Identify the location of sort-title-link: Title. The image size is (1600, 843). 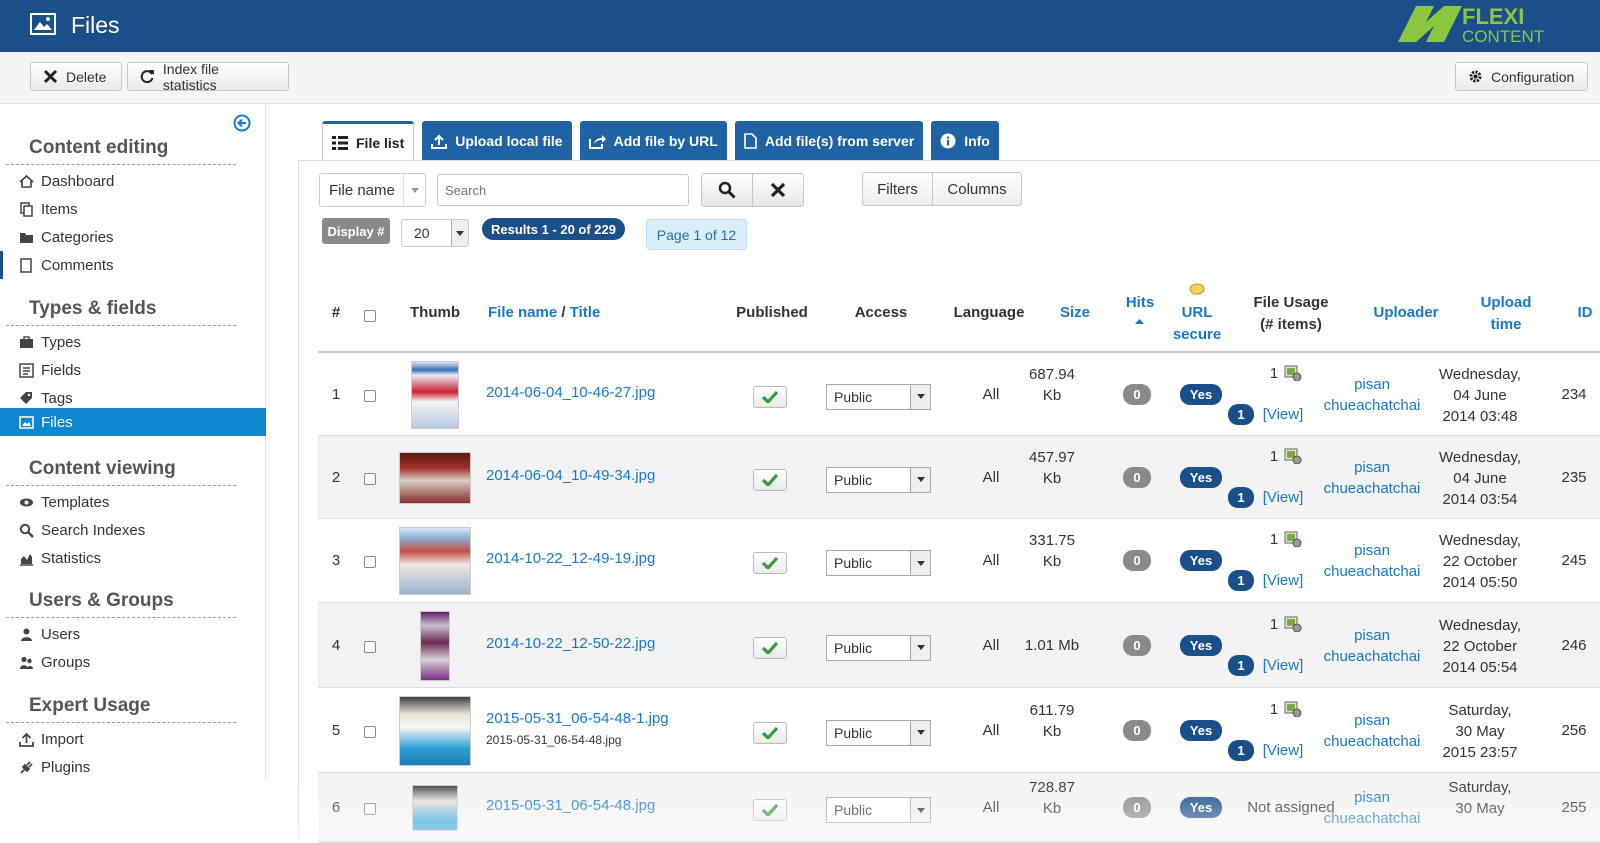
(585, 312).